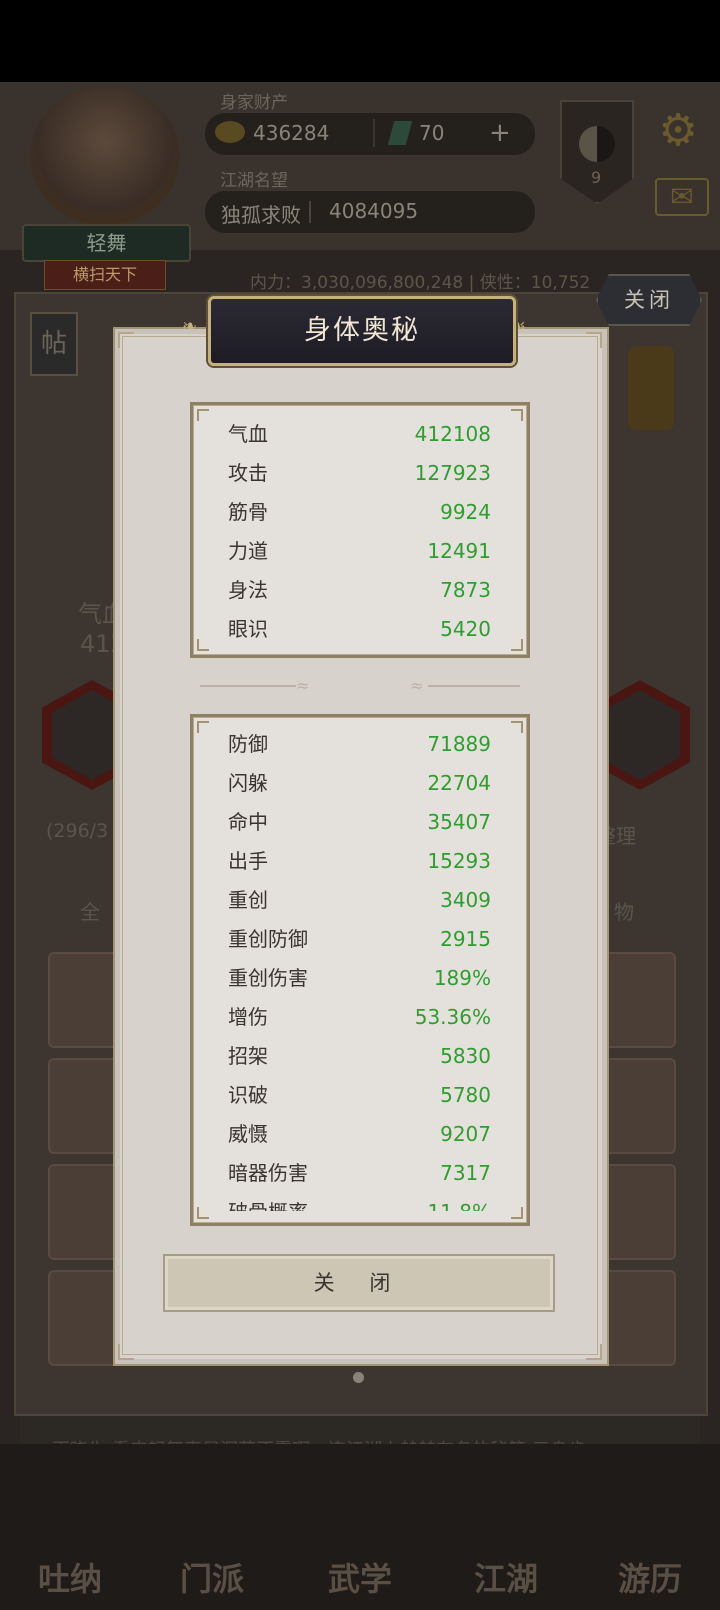  What do you see at coordinates (374, 211) in the screenshot?
I see `fame-value: 4084095` at bounding box center [374, 211].